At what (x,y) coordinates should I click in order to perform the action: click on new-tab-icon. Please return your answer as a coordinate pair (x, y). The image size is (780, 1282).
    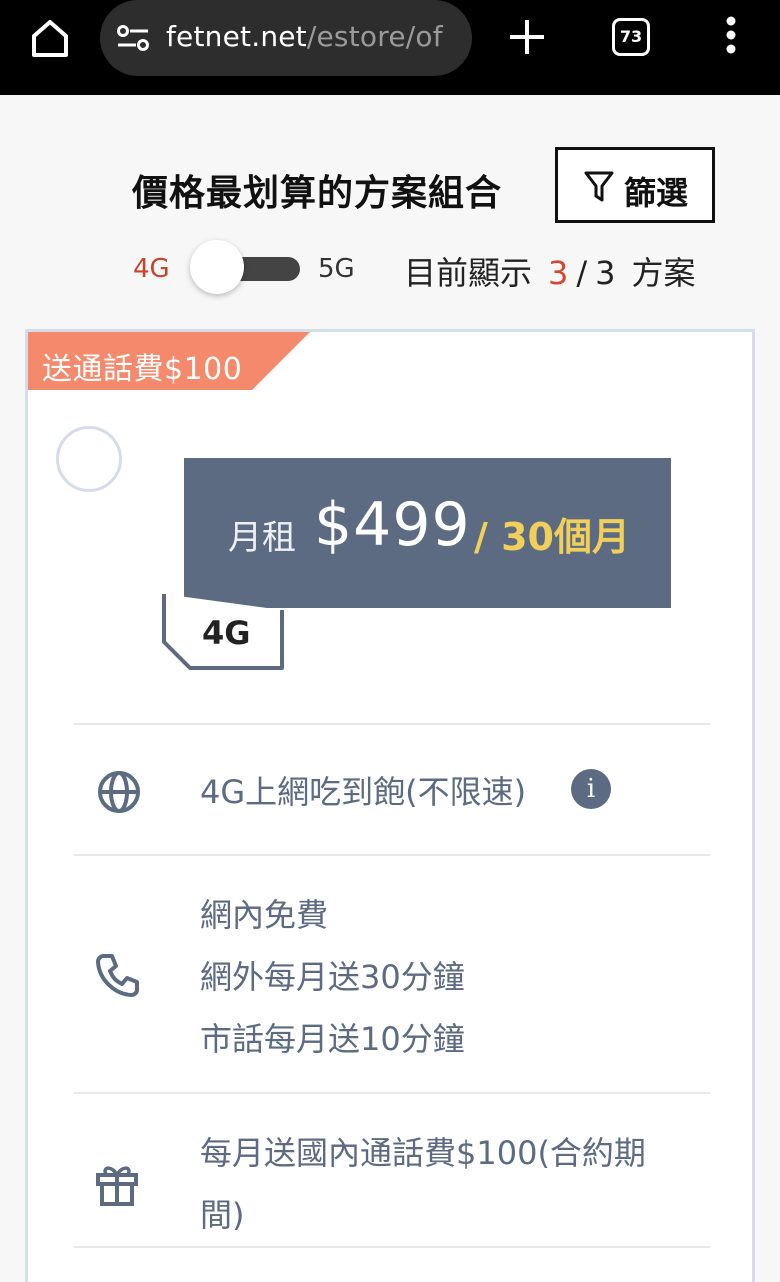
    Looking at the image, I should click on (527, 37).